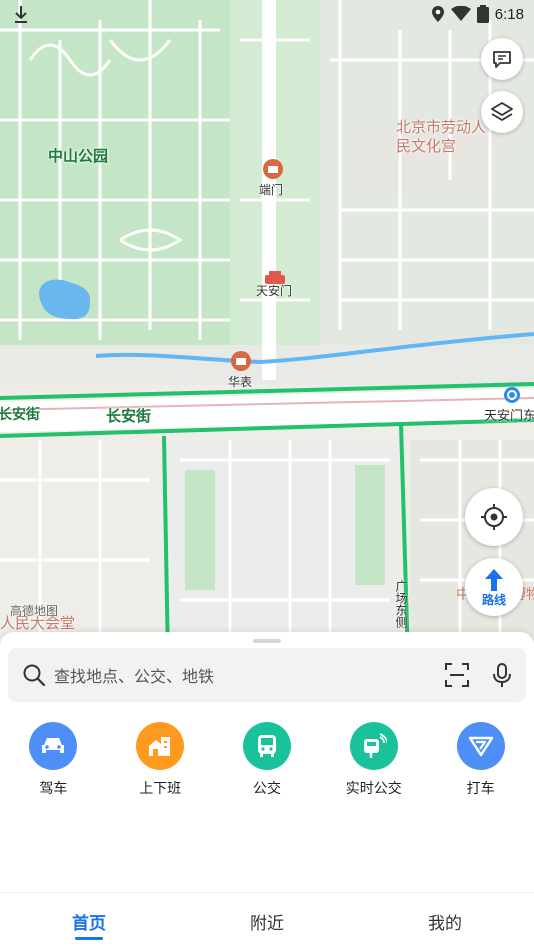 The width and height of the screenshot is (534, 949). What do you see at coordinates (480, 789) in the screenshot?
I see `quick-taxi-label: 打车` at bounding box center [480, 789].